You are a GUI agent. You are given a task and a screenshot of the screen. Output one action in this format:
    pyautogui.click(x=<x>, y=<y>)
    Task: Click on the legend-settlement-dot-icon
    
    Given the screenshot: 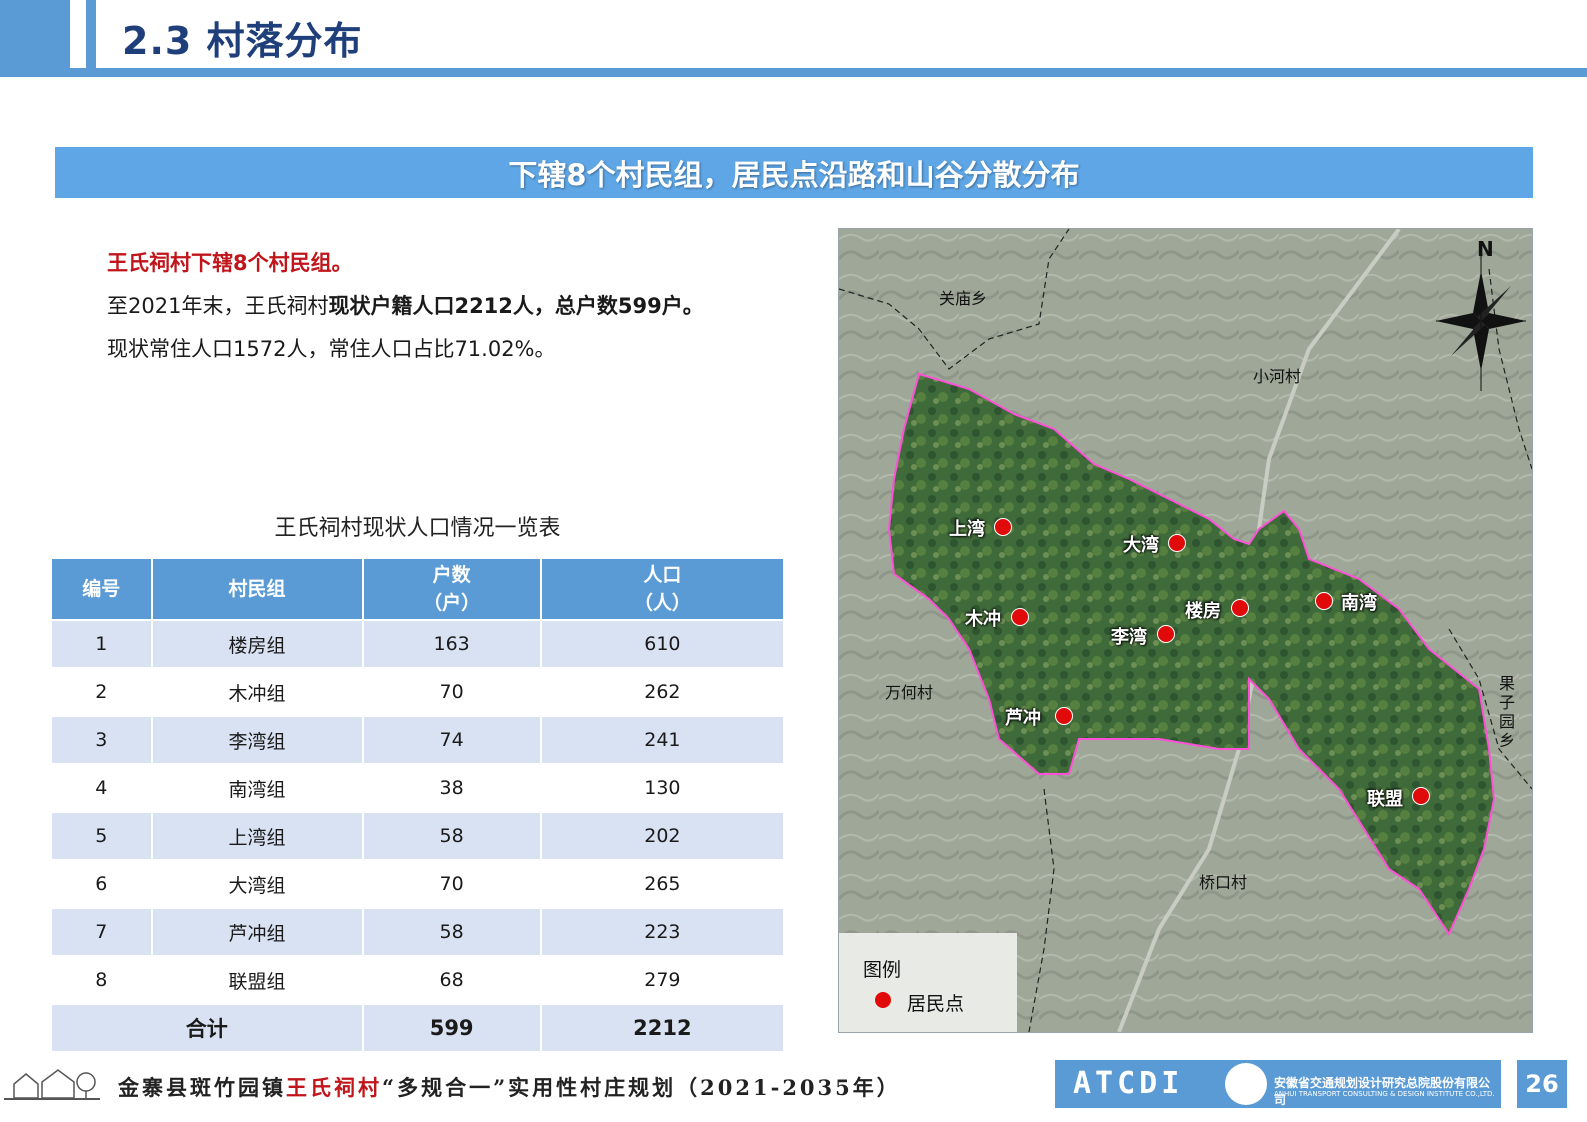 What is the action you would take?
    pyautogui.click(x=883, y=1000)
    